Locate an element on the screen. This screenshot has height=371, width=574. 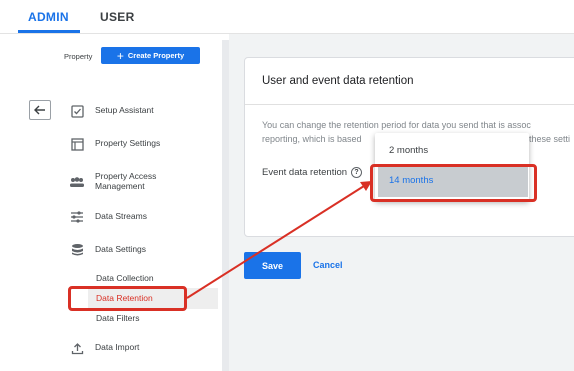
streams-icon is located at coordinates (77, 217).